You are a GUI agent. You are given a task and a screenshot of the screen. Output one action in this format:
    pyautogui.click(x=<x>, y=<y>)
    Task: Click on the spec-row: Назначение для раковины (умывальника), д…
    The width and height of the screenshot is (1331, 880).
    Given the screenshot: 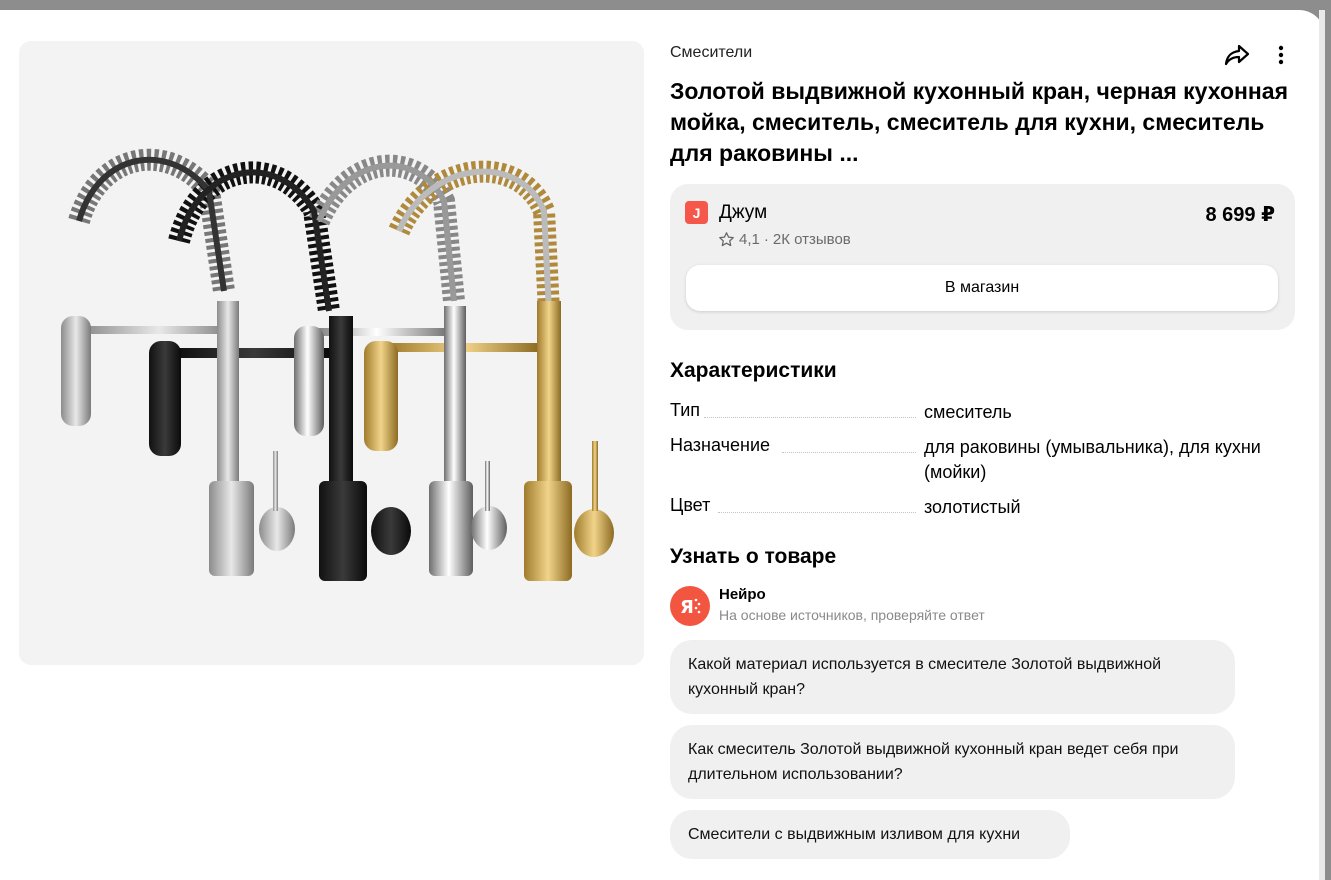 What is the action you would take?
    pyautogui.click(x=982, y=463)
    